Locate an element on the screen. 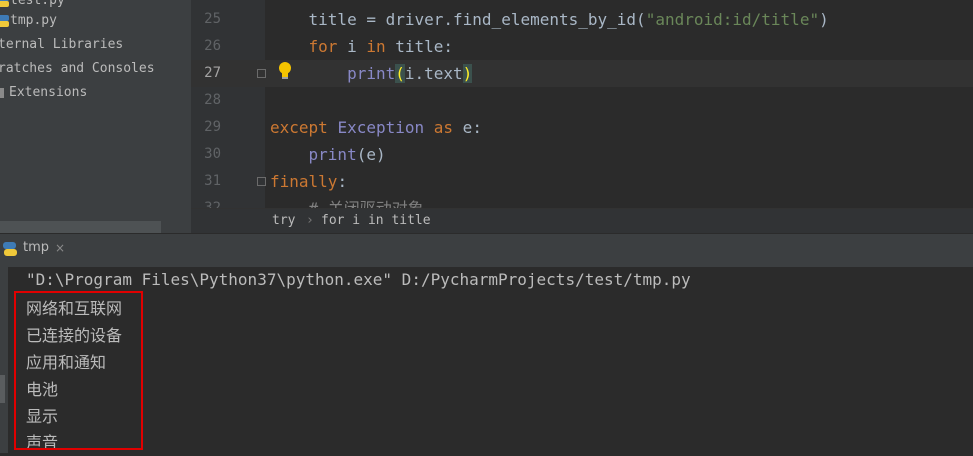 This screenshot has width=973, height=456. code-line-32: # 关闭驱动对象 is located at coordinates (347, 201).